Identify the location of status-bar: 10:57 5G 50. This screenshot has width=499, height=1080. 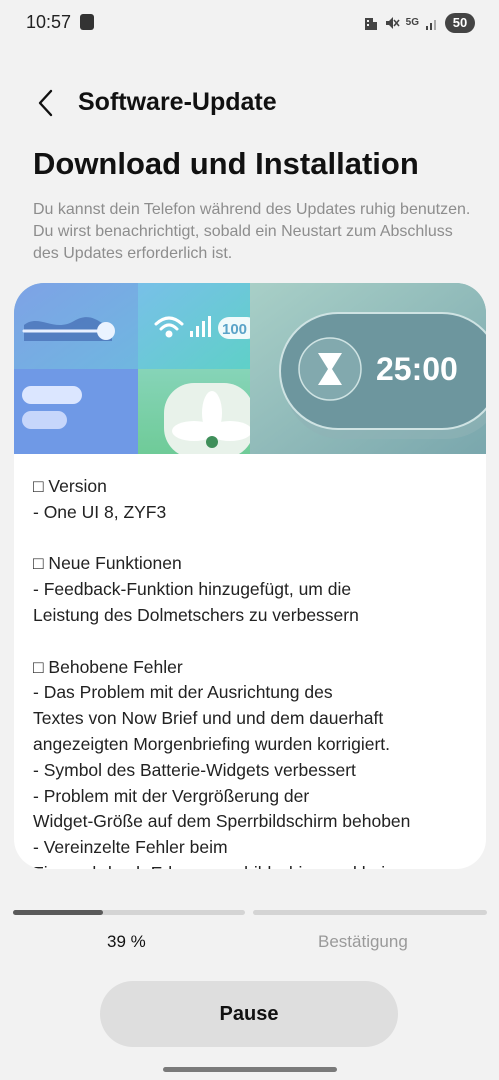
(249, 23).